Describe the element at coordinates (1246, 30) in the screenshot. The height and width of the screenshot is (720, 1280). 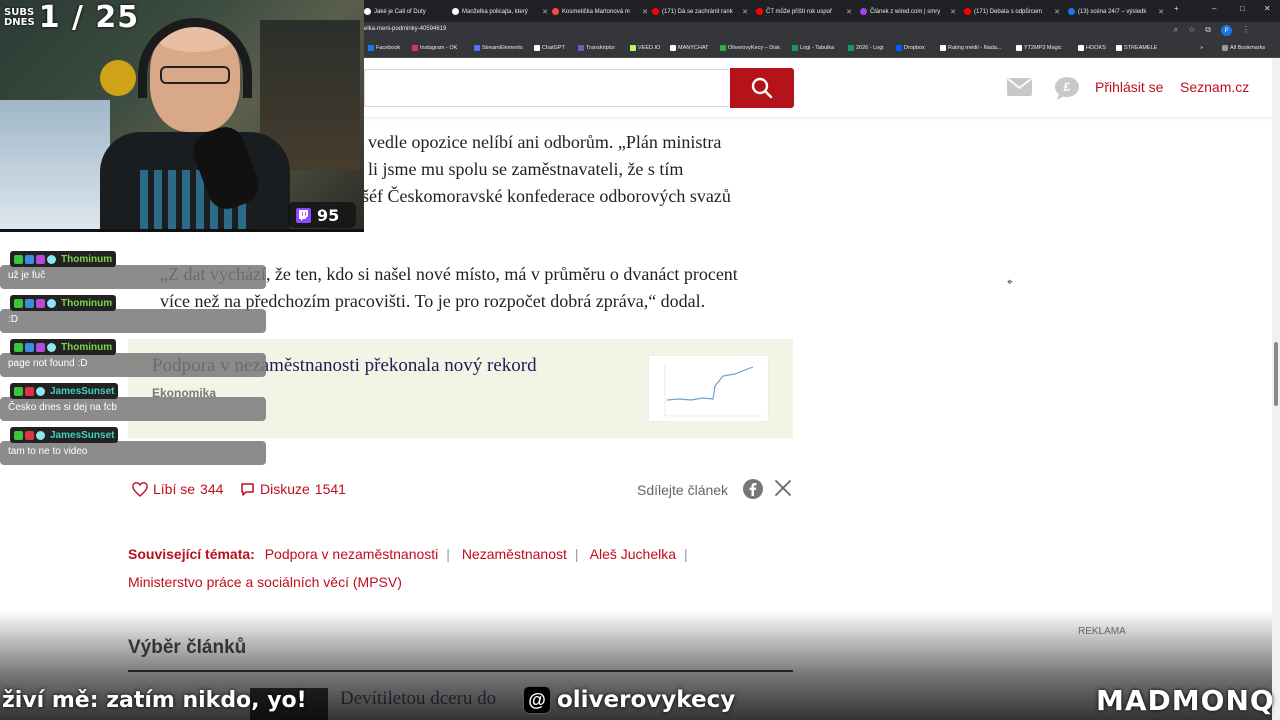
I see `more-menu-icon: ⋮` at that location.